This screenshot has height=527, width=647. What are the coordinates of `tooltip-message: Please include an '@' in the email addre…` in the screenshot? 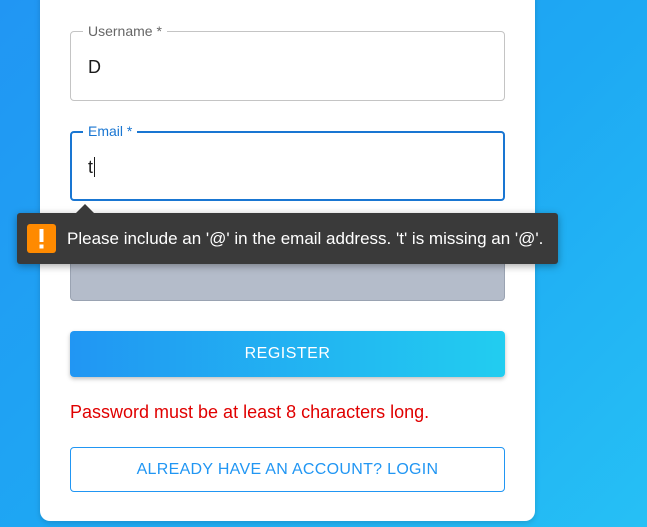 It's located at (305, 238).